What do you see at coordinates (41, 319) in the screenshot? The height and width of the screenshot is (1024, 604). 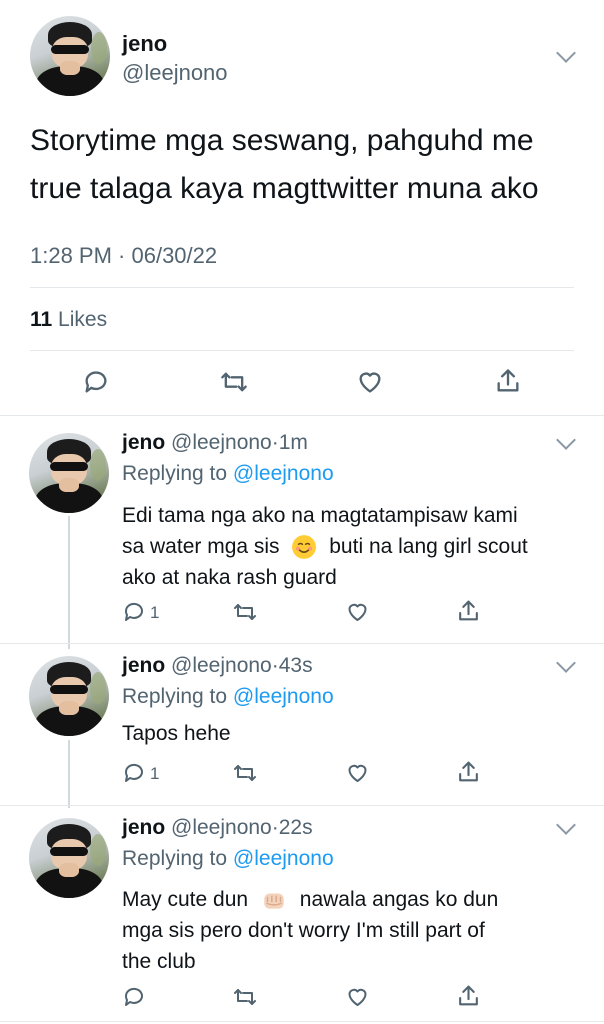 I see `likes-count: 11` at bounding box center [41, 319].